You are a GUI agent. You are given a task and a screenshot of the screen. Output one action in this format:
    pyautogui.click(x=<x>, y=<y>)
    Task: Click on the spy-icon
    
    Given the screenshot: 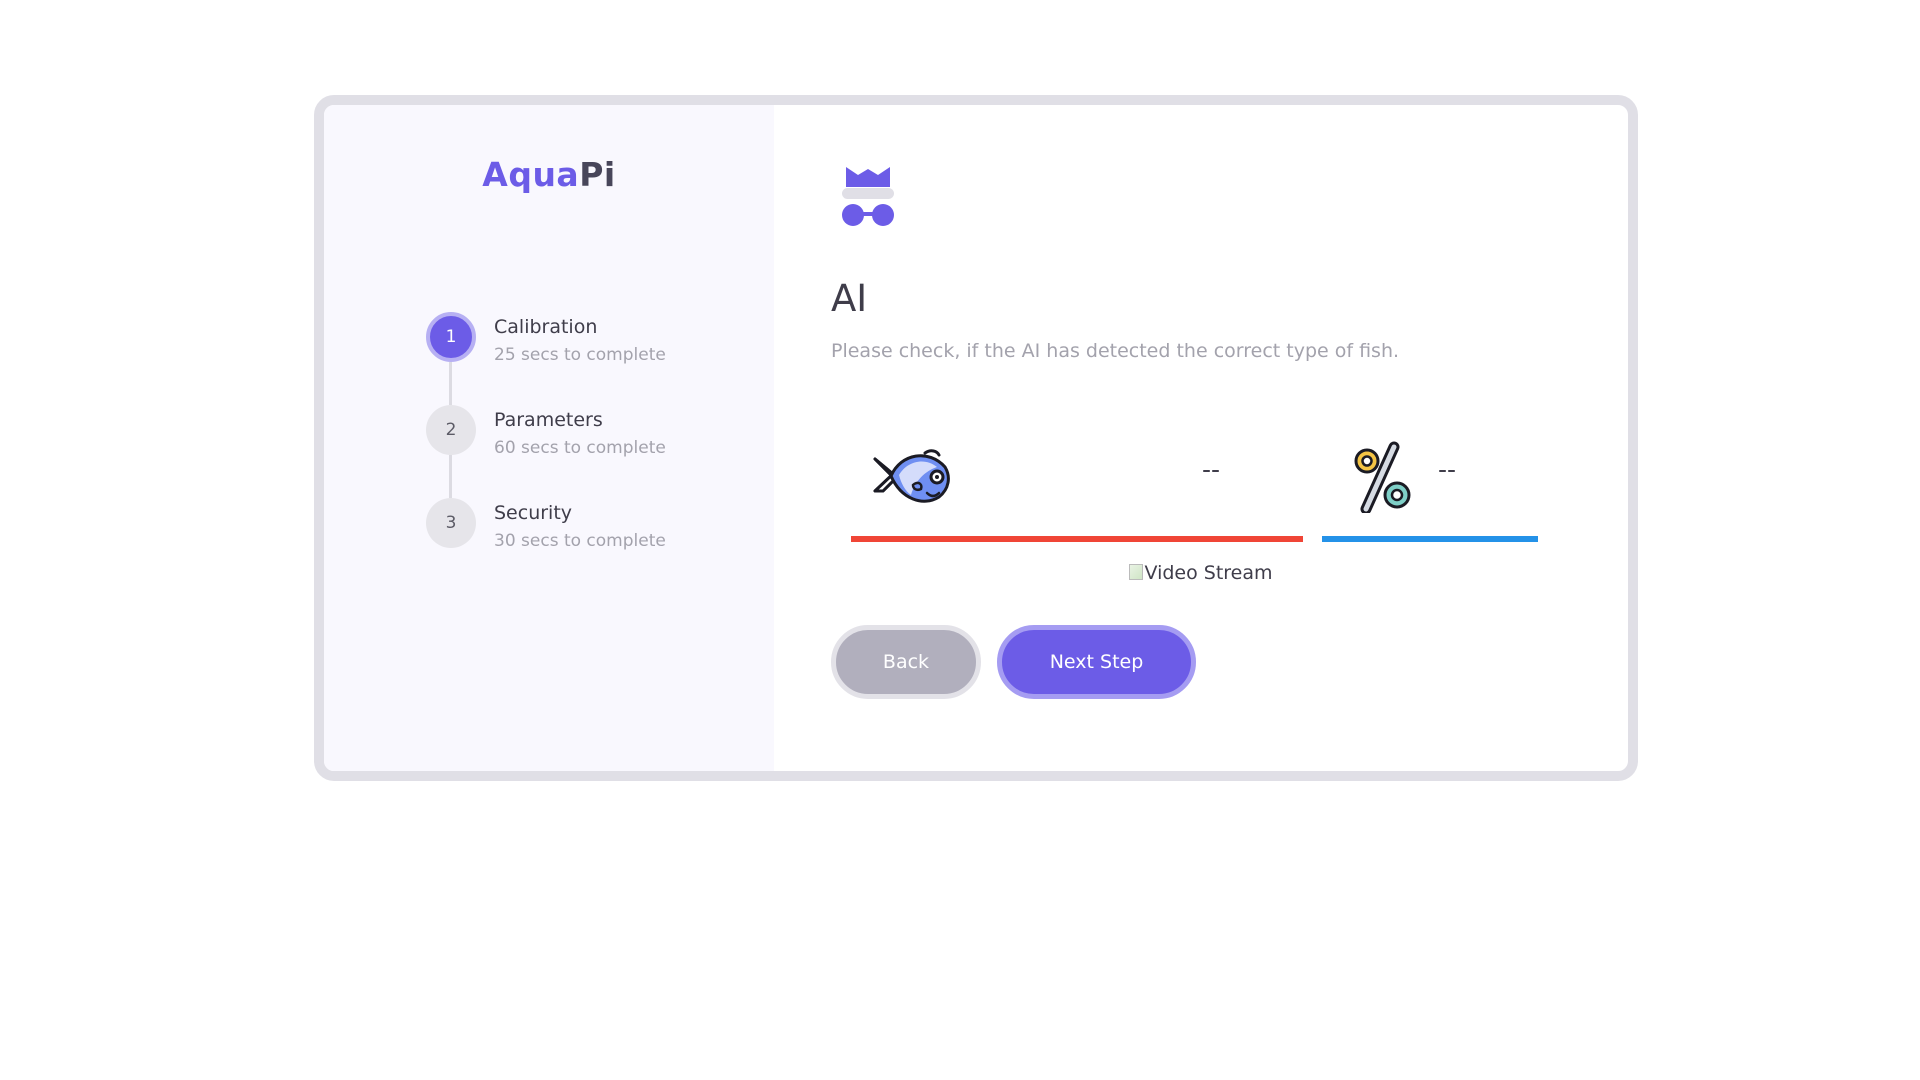 What is the action you would take?
    pyautogui.click(x=868, y=196)
    